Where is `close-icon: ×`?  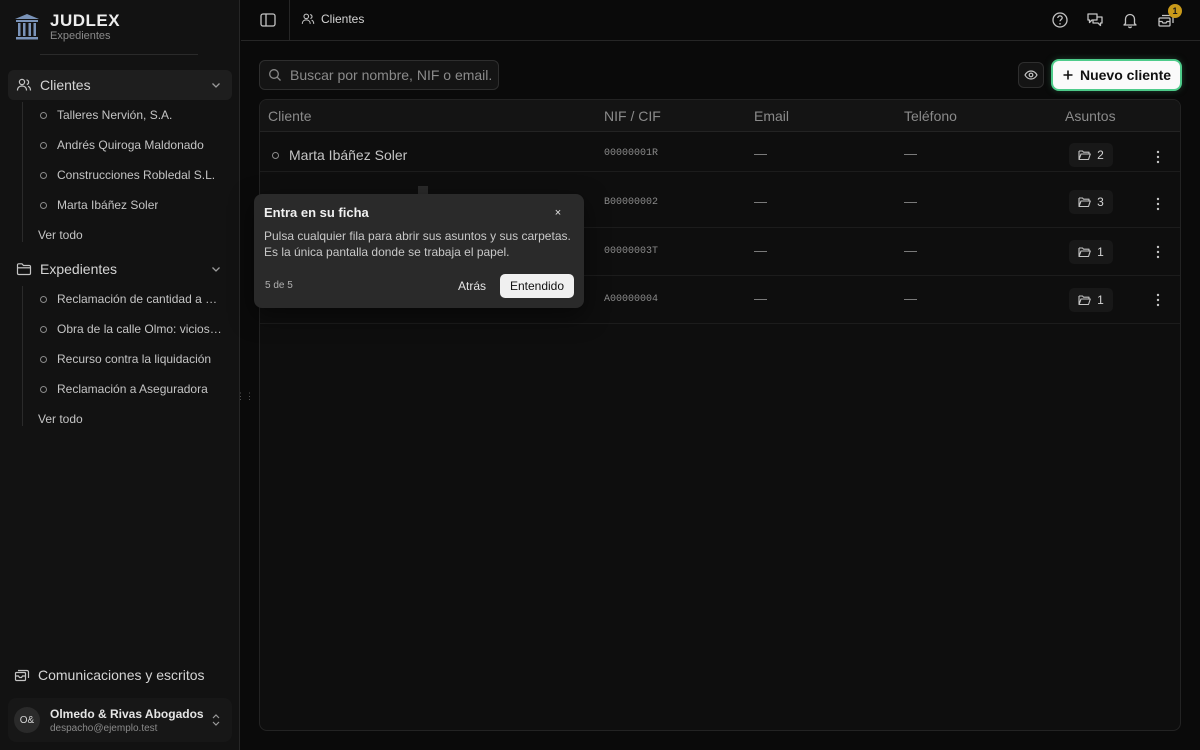 close-icon: × is located at coordinates (558, 213).